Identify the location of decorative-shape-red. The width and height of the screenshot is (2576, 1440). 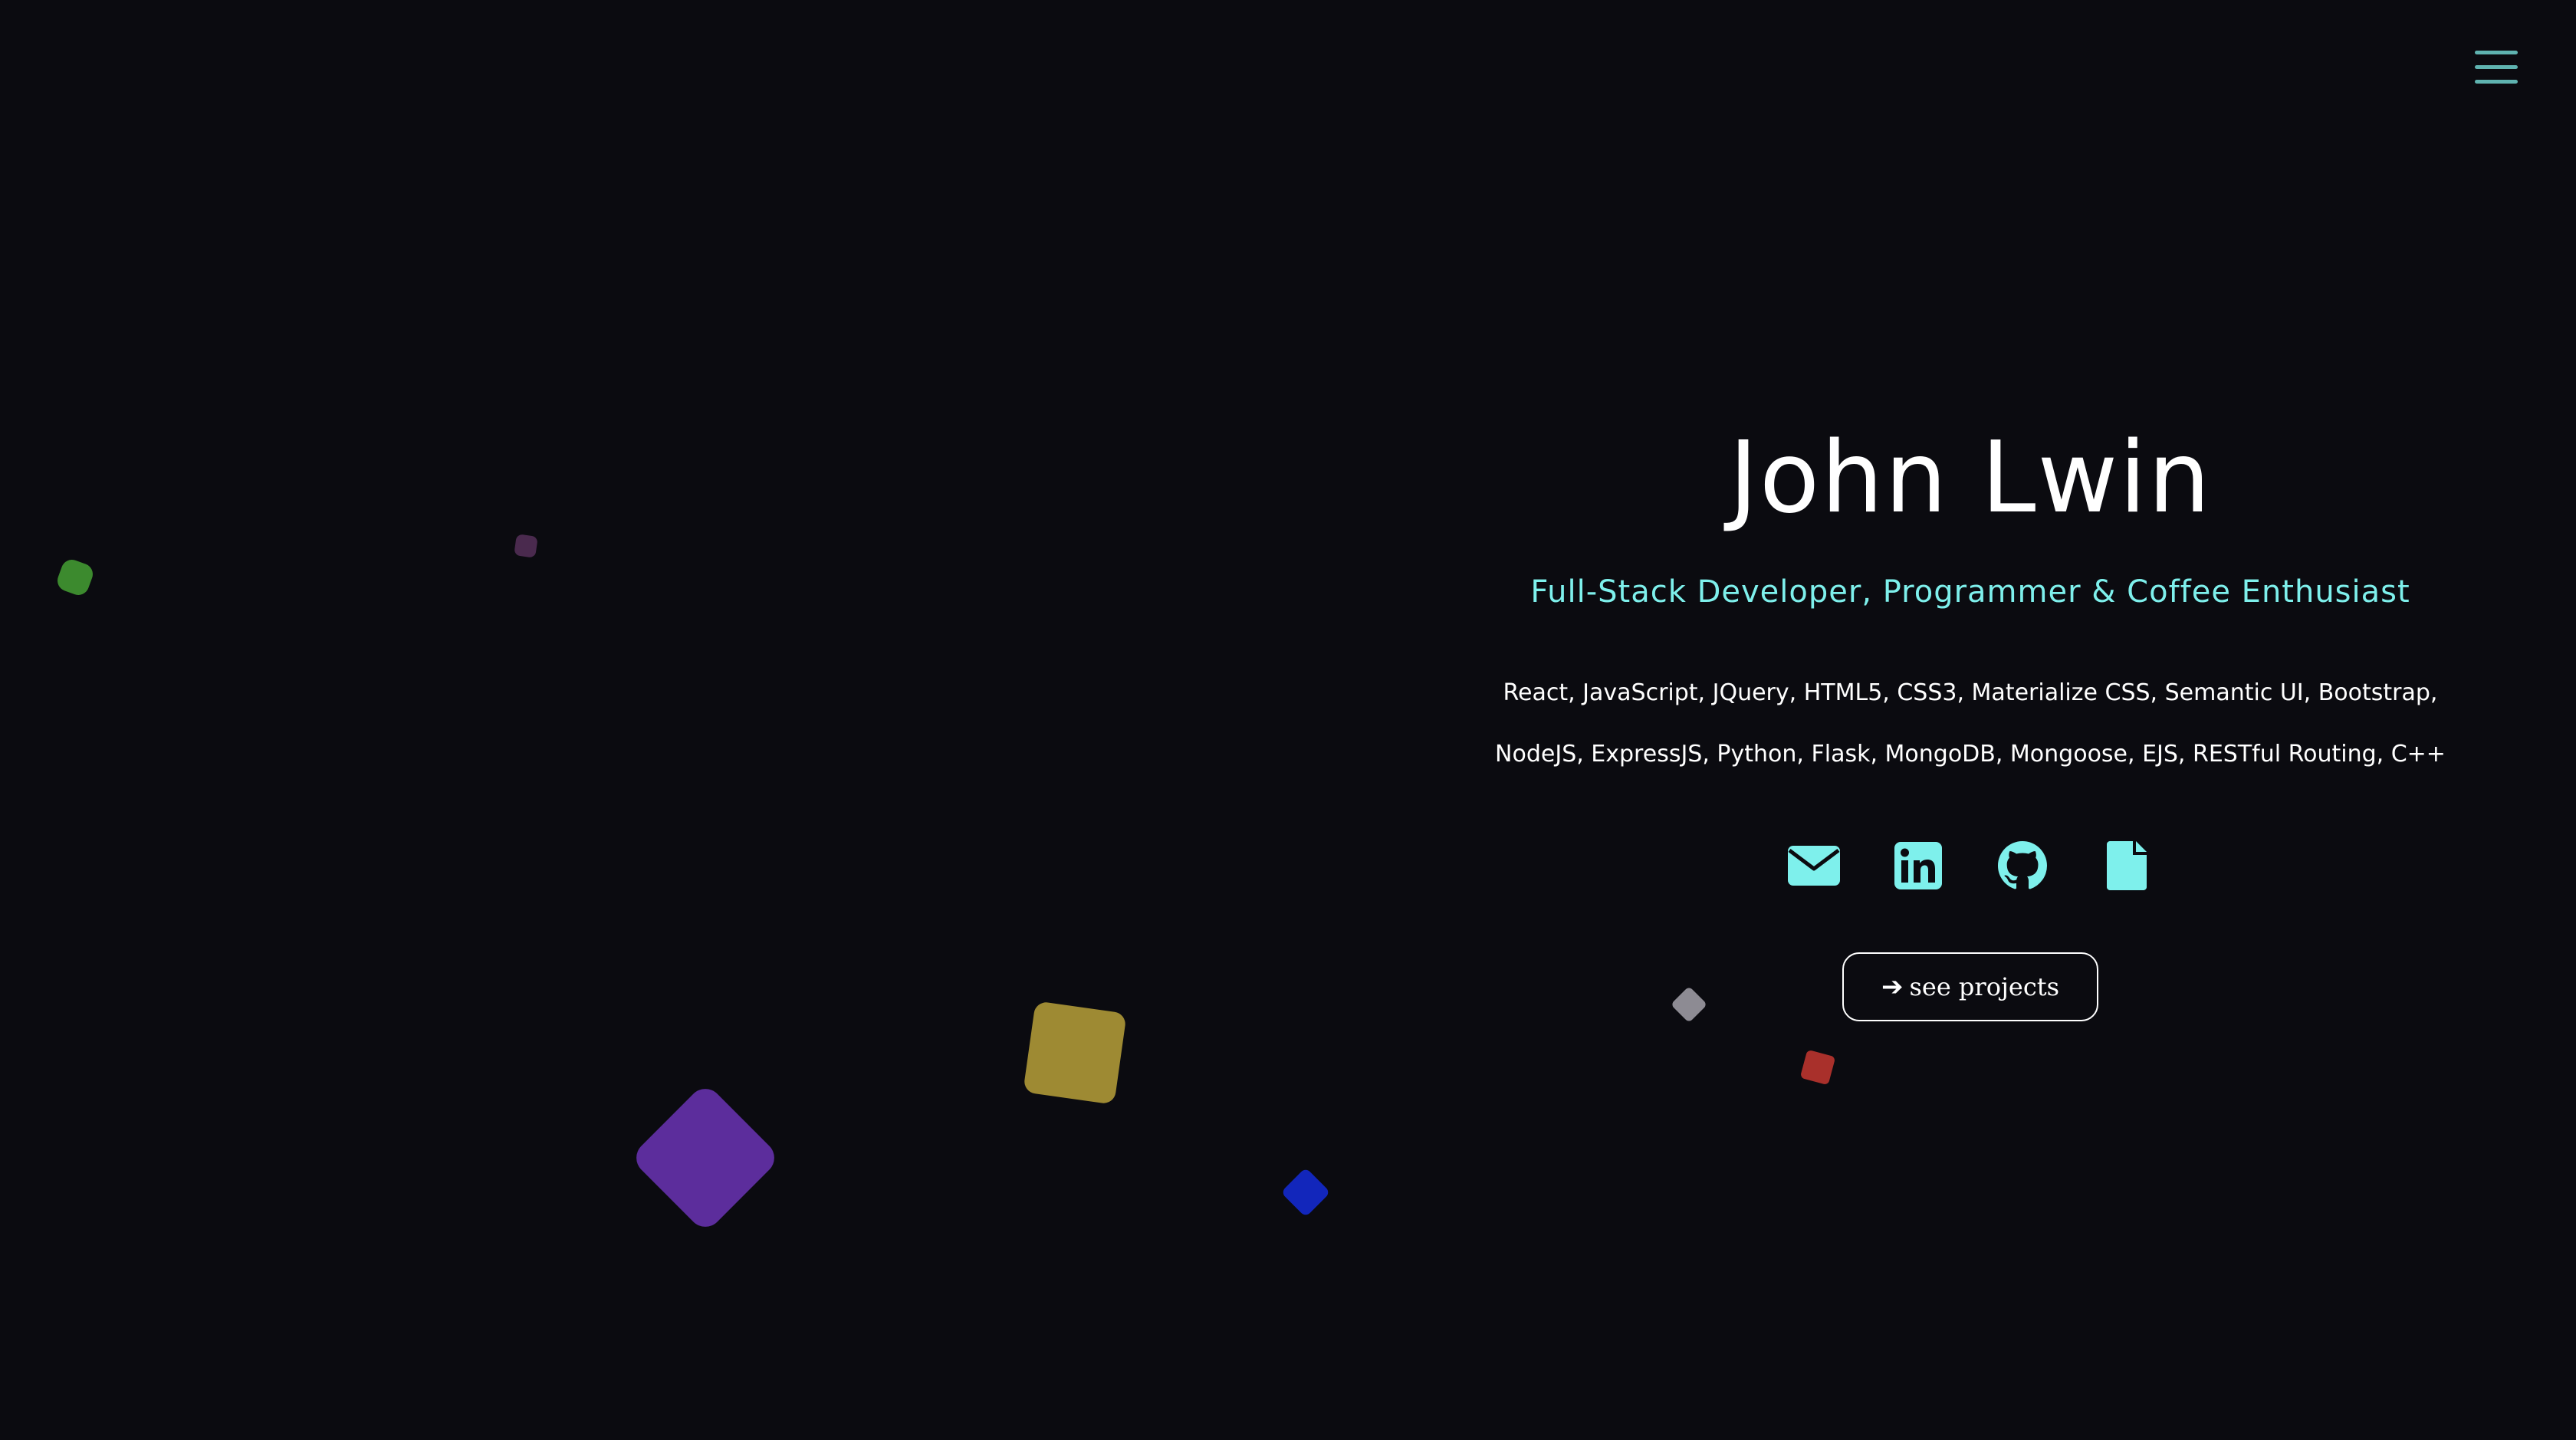
(1818, 1067).